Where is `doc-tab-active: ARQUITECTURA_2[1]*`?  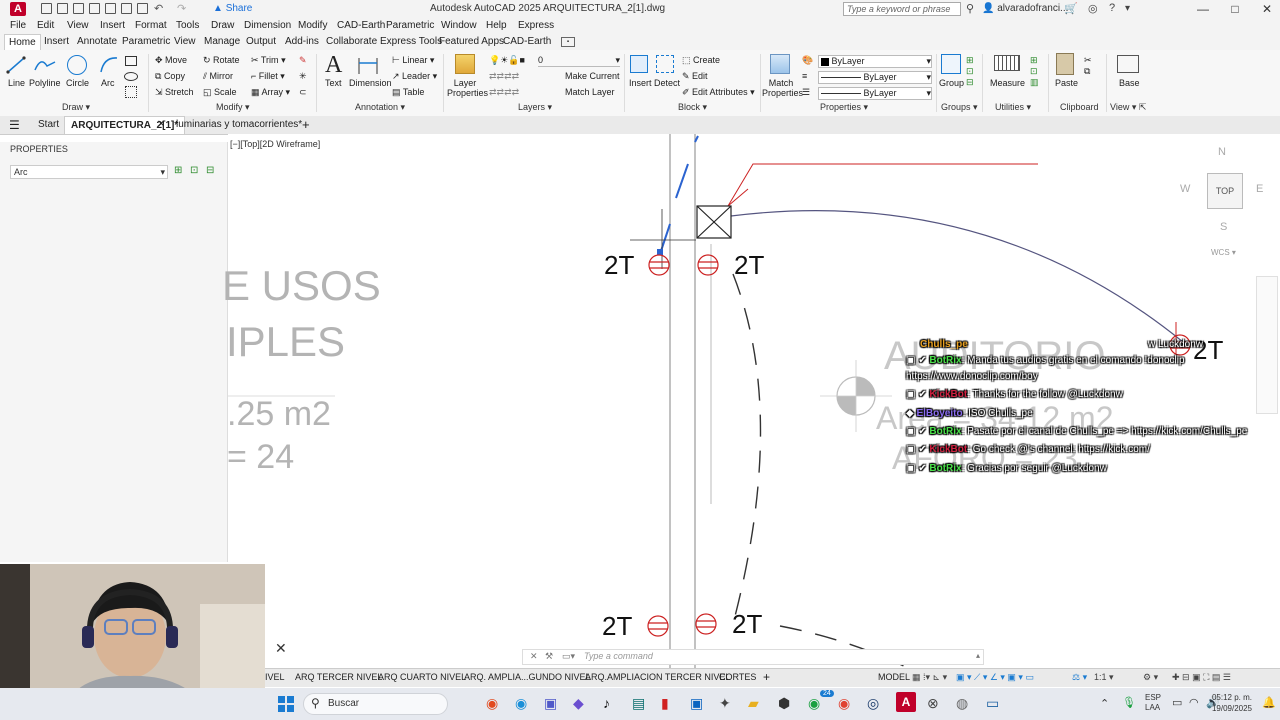 doc-tab-active: ARQUITECTURA_2[1]* is located at coordinates (125, 125).